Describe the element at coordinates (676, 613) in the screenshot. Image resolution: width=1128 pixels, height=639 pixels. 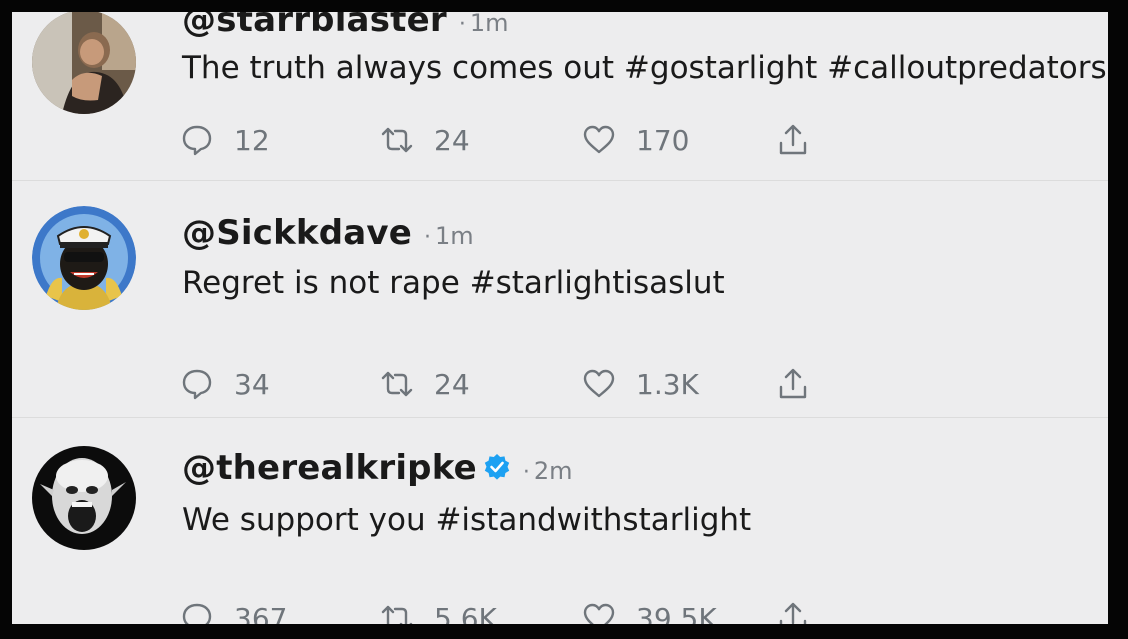
I see `like-count: 39.5K` at that location.